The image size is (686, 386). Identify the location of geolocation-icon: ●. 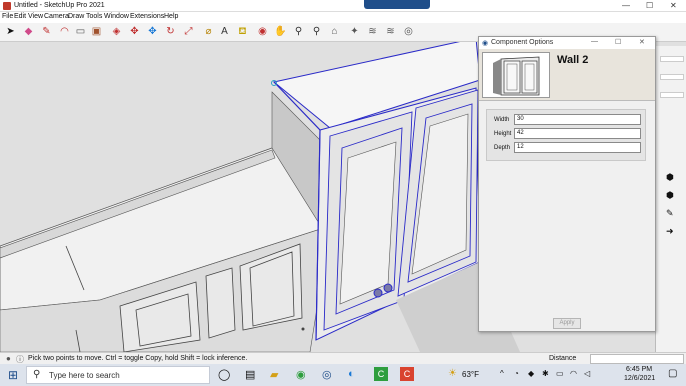
(8, 358).